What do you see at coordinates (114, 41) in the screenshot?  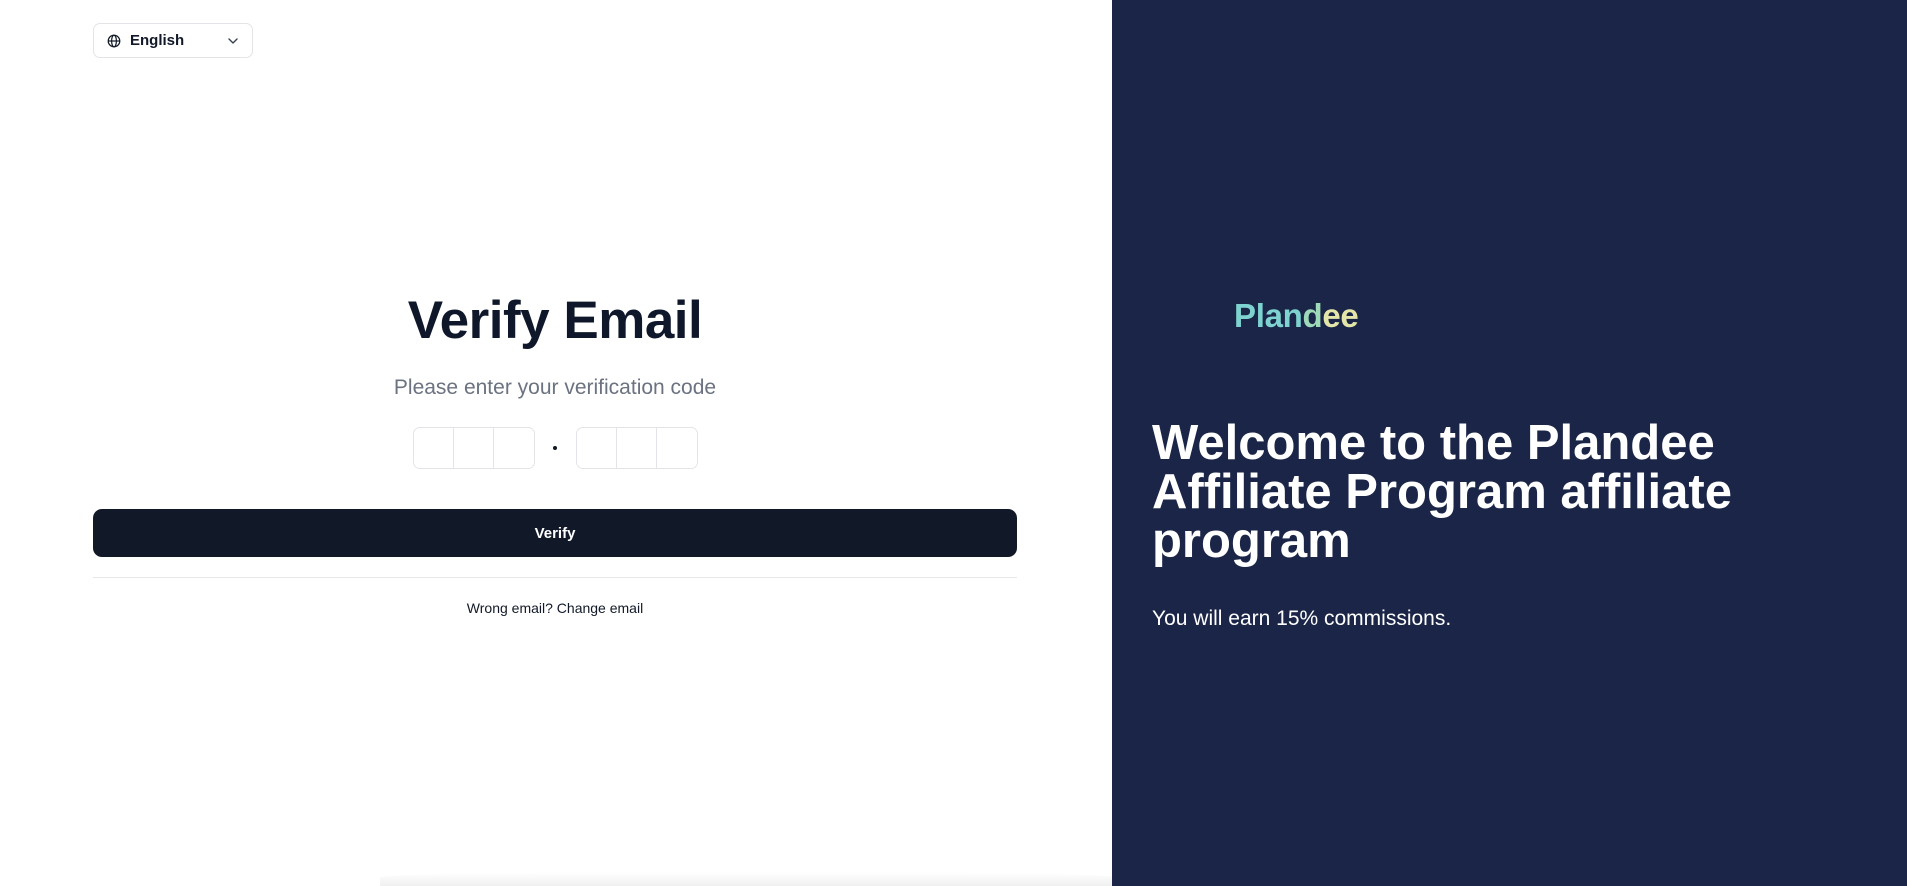 I see `globe-icon` at bounding box center [114, 41].